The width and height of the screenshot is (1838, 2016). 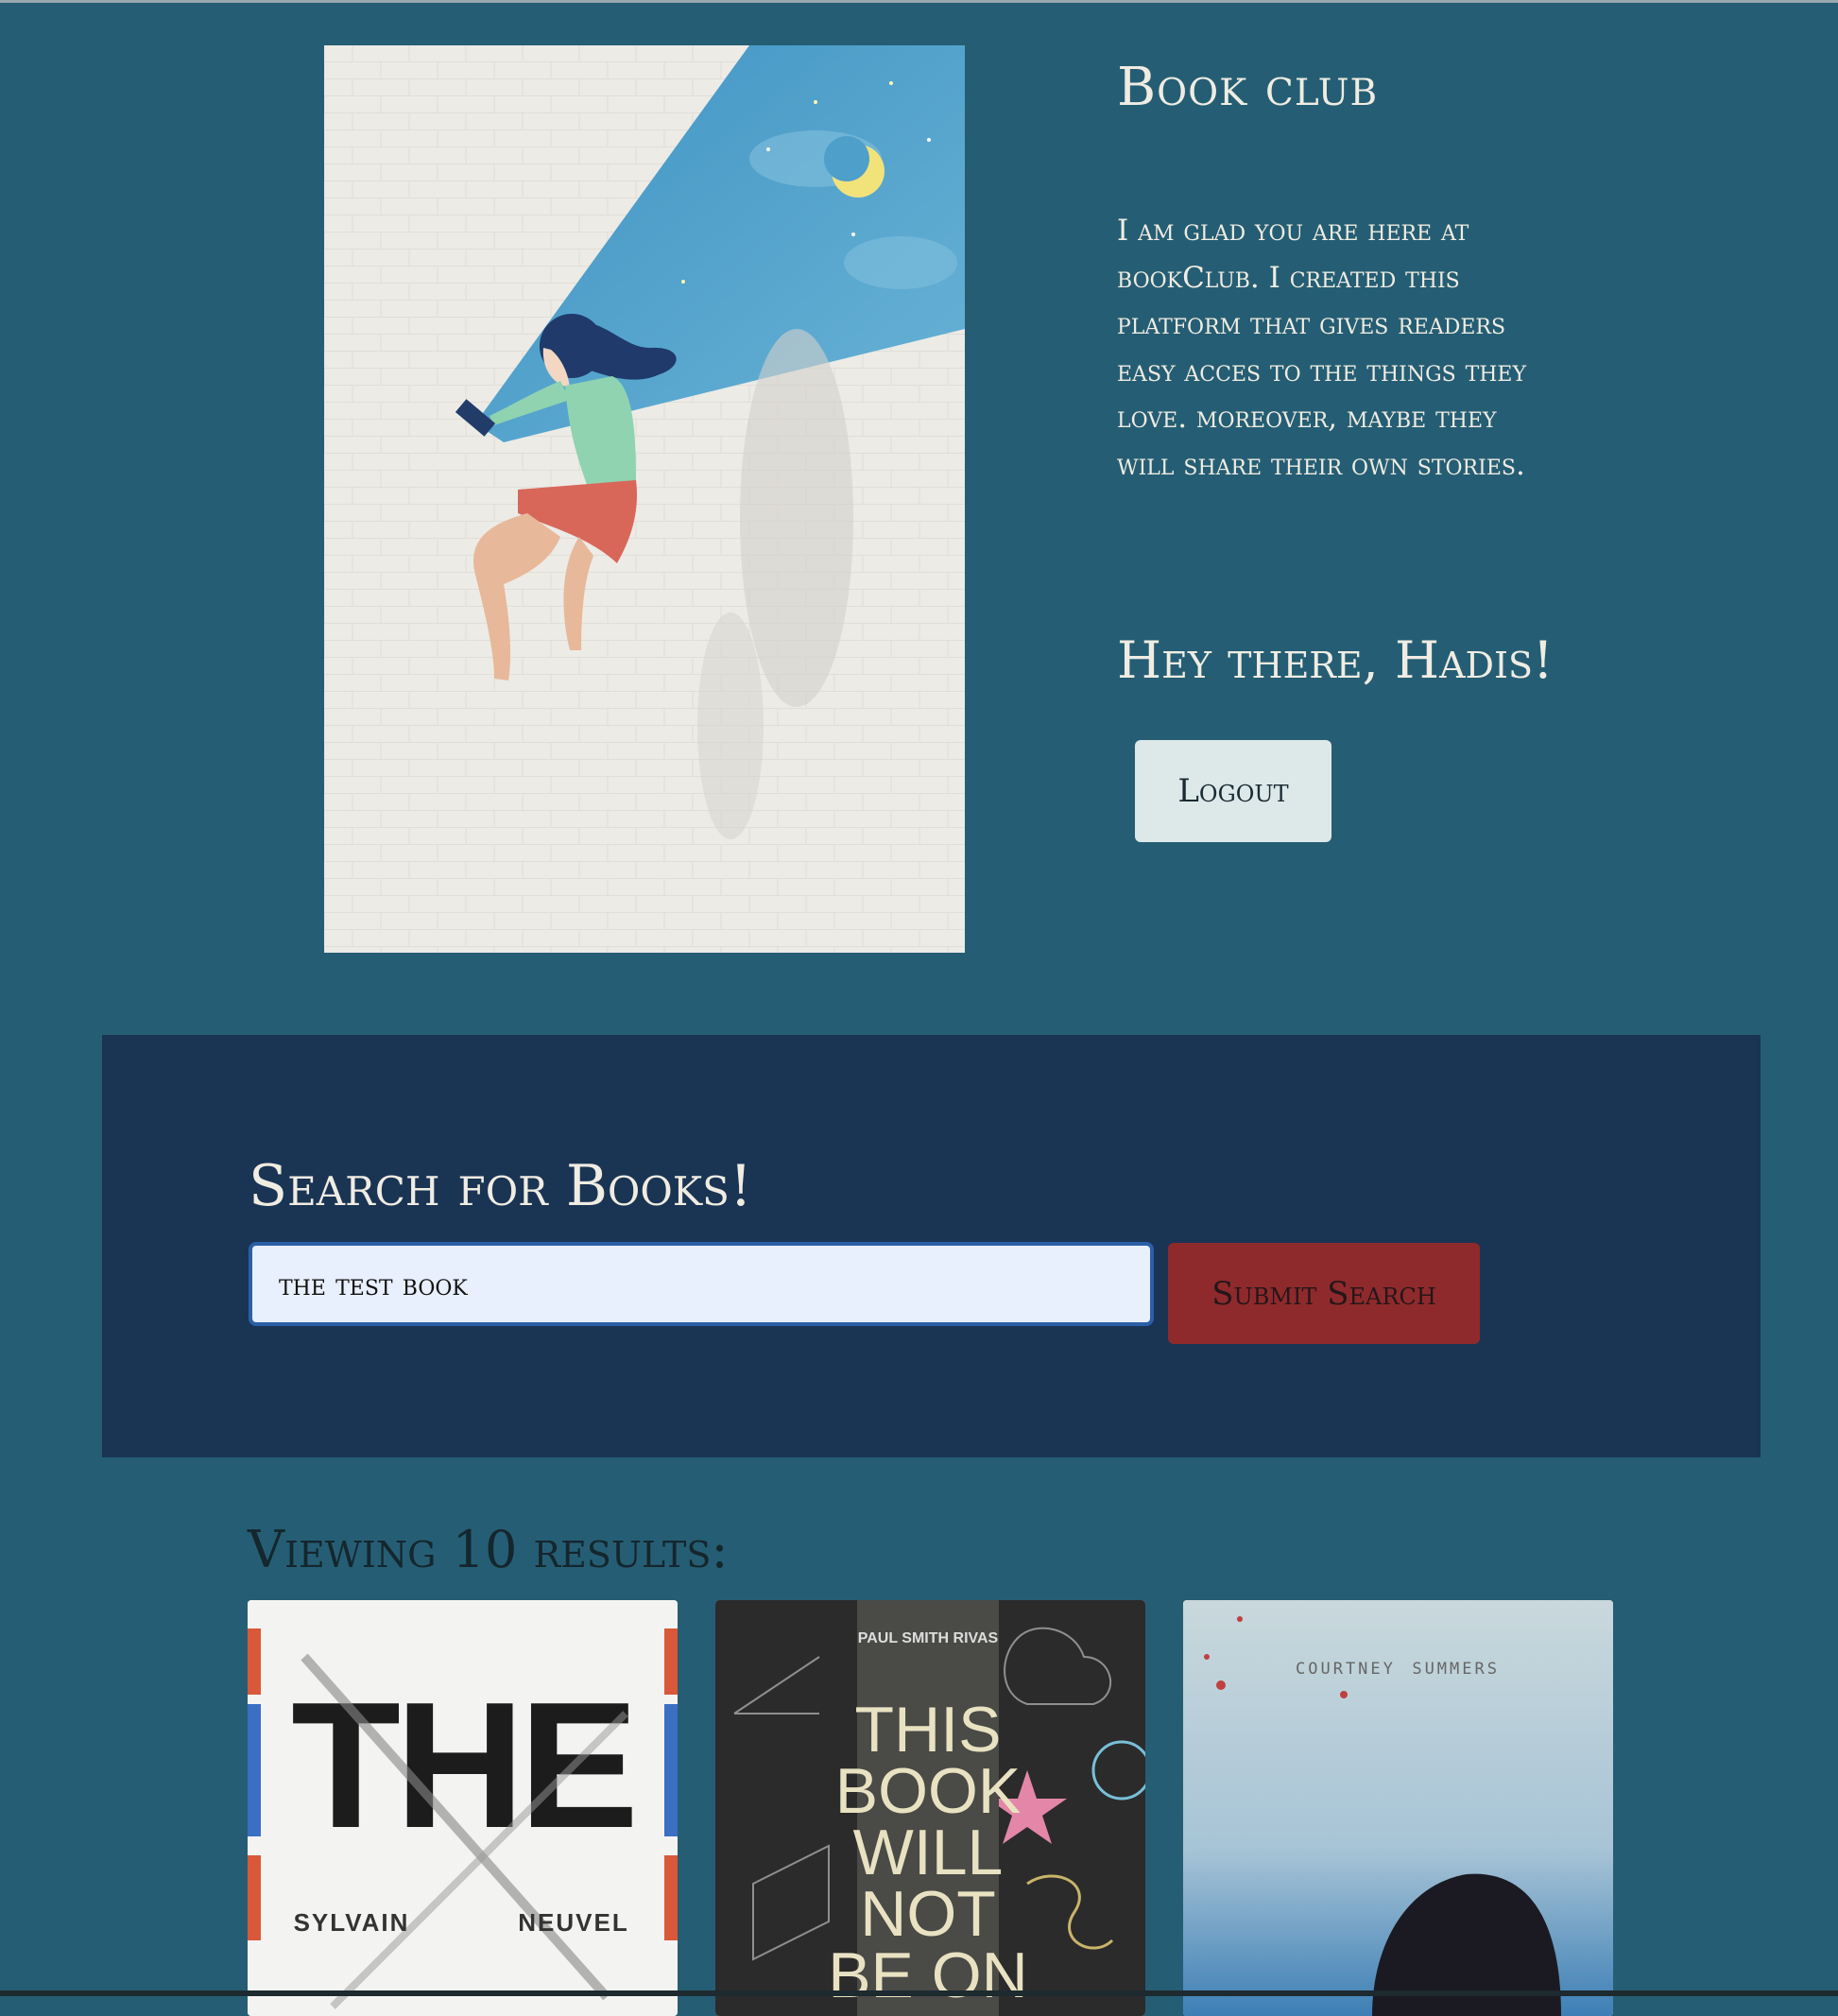 What do you see at coordinates (1324, 1293) in the screenshot?
I see `submit-search-button: Submit Search` at bounding box center [1324, 1293].